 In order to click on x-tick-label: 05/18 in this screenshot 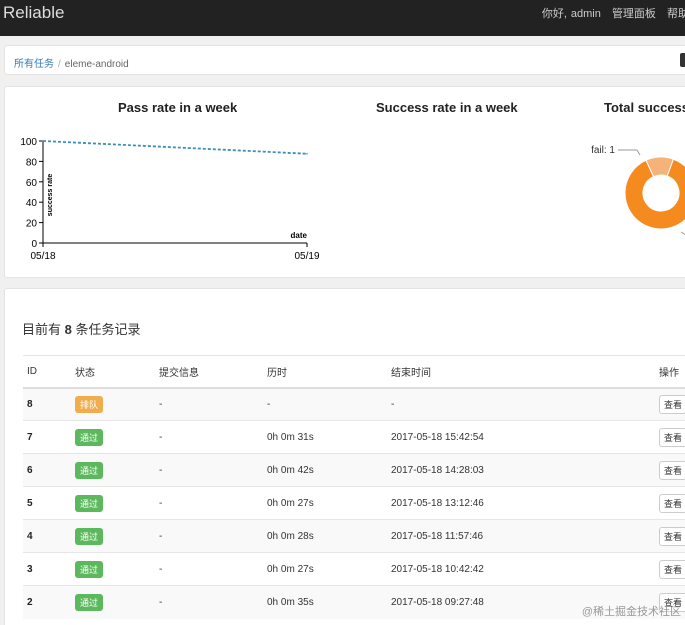, I will do `click(42, 256)`.